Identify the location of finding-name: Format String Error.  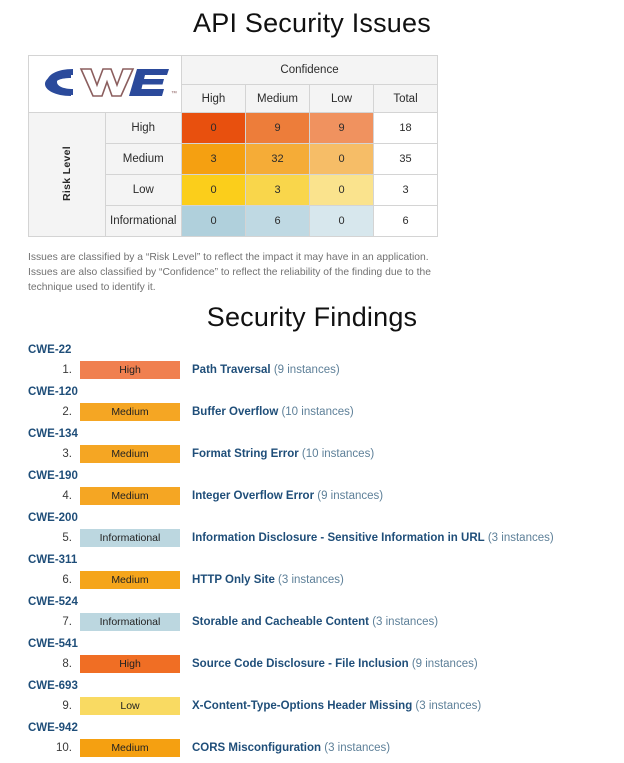
(245, 453).